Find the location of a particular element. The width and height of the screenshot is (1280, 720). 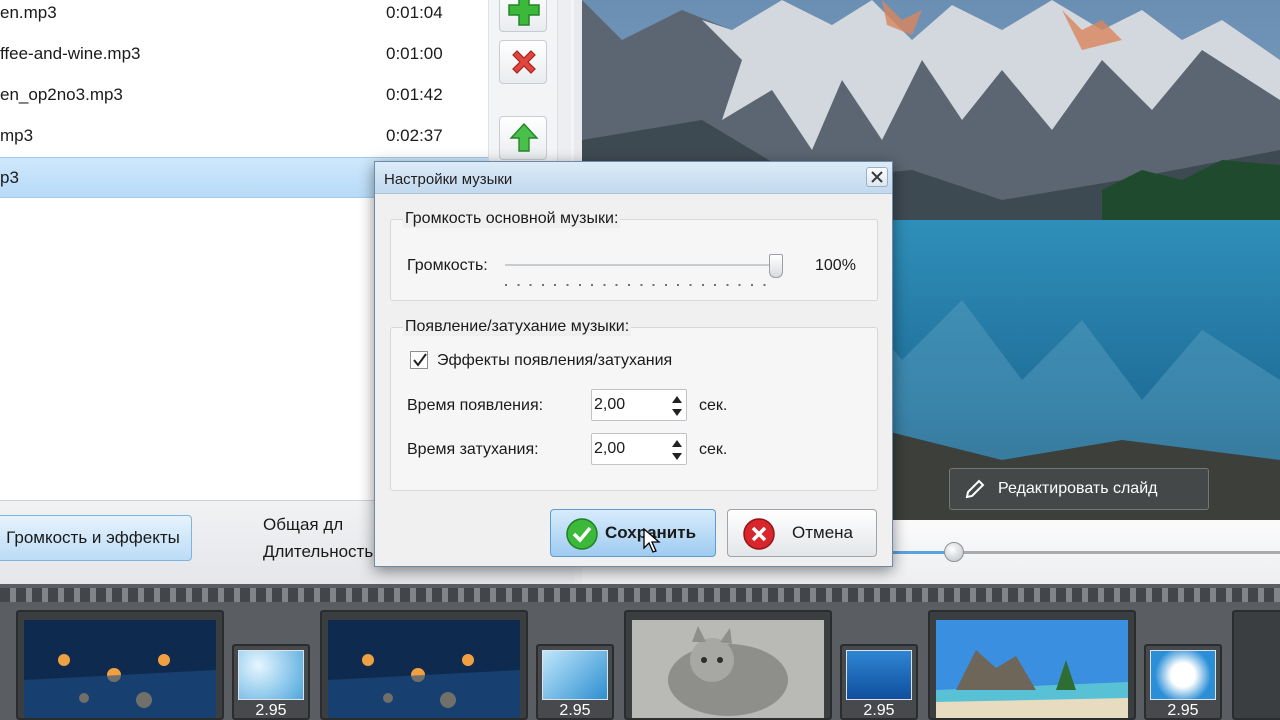

close-button is located at coordinates (877, 177).